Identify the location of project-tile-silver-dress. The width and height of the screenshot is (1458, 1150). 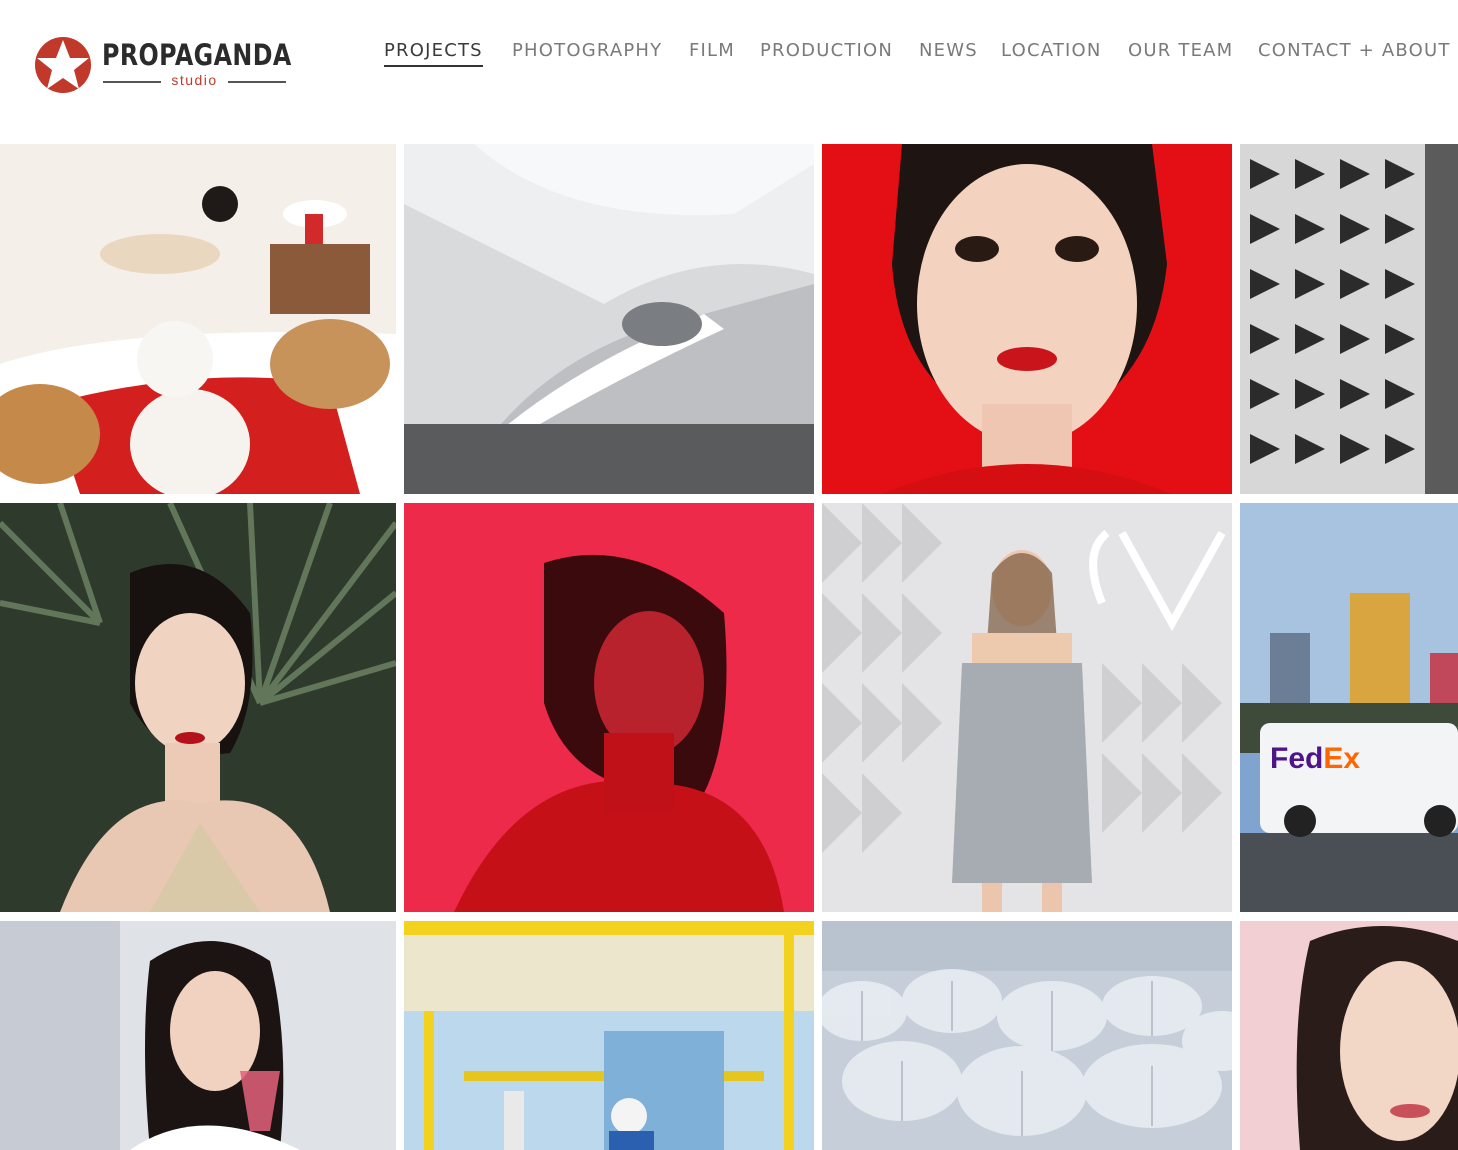
(1027, 707).